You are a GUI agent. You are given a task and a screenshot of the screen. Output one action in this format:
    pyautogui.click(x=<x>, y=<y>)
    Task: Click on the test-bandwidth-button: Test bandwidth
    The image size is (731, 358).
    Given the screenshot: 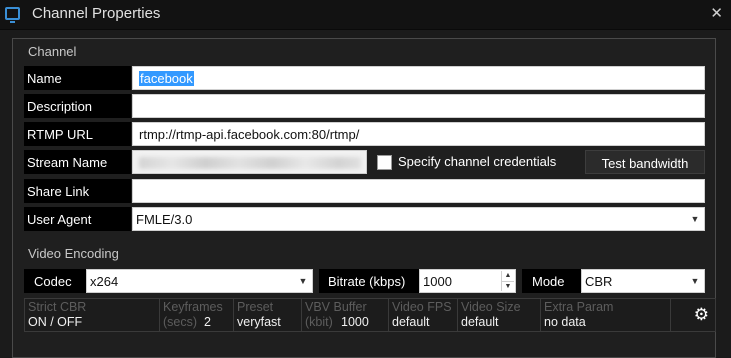 What is the action you would take?
    pyautogui.click(x=645, y=162)
    